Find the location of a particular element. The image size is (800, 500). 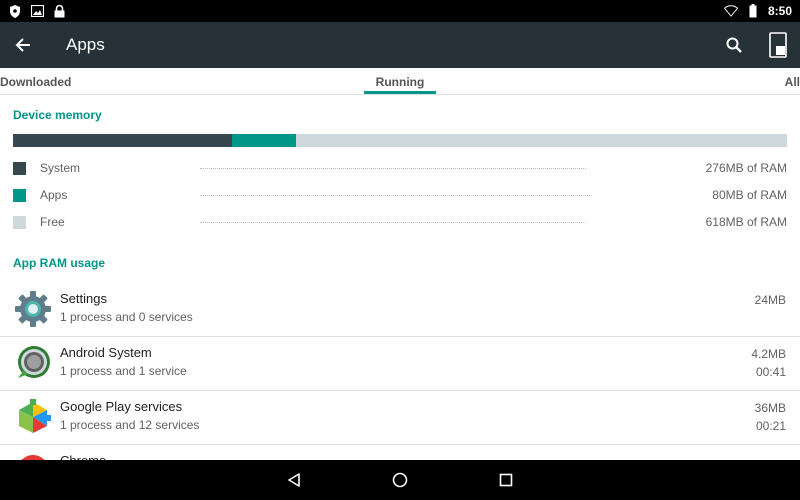

app-run-time: 00:21 is located at coordinates (770, 426).